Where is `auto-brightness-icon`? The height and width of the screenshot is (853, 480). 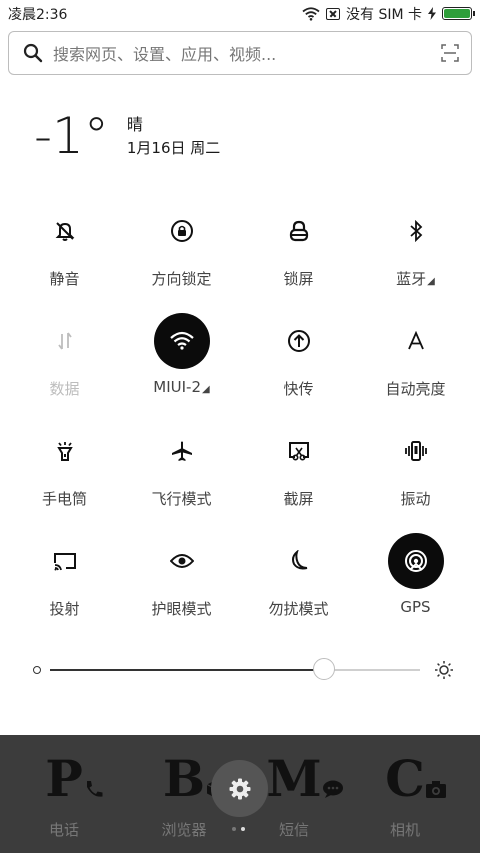
auto-brightness-icon is located at coordinates (416, 341).